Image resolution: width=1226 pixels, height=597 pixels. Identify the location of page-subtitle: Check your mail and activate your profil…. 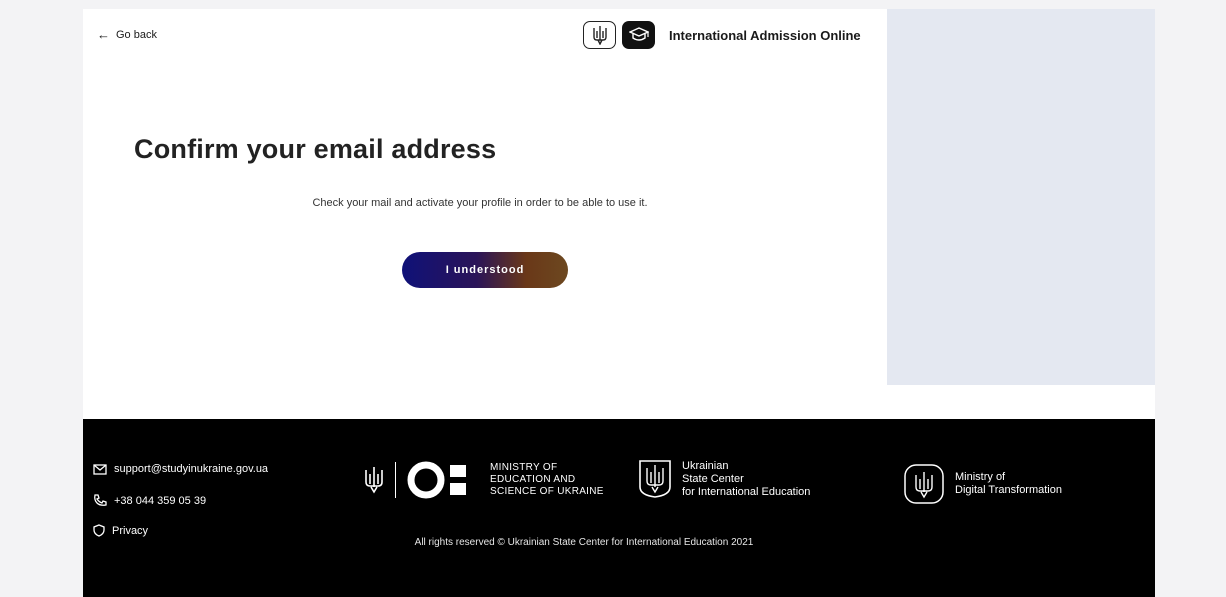
(480, 203).